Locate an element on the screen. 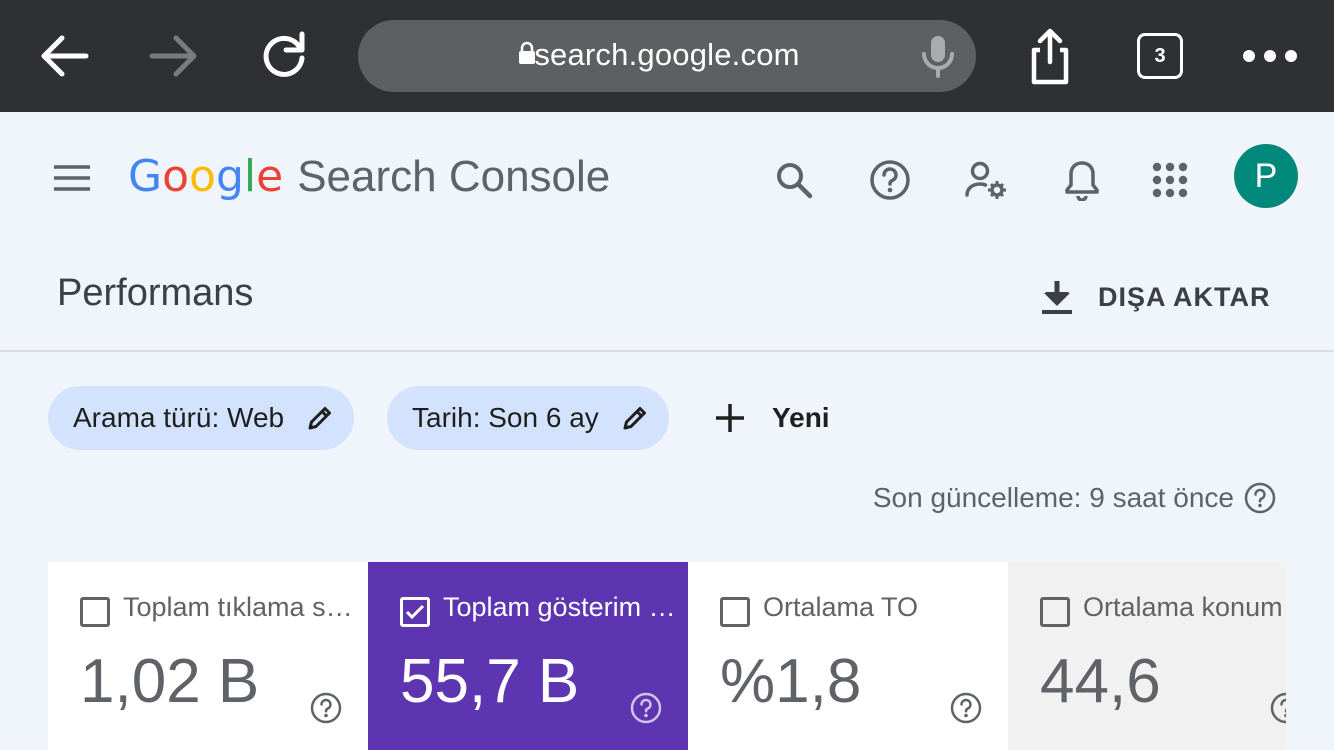 Image resolution: width=1334 pixels, height=750 pixels. search-button is located at coordinates (794, 180).